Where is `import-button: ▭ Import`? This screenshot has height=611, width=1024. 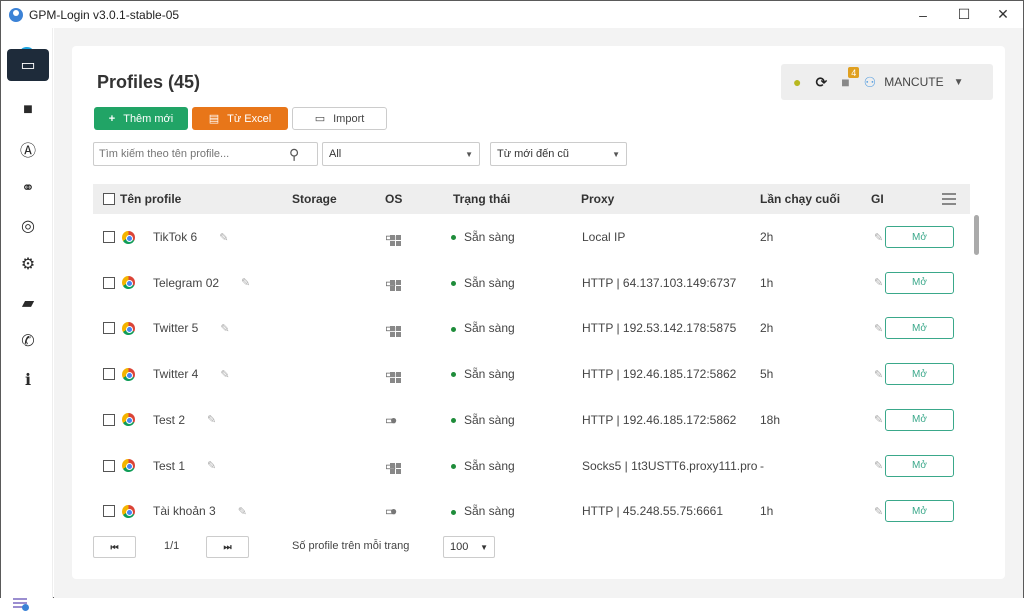
import-button: ▭ Import is located at coordinates (339, 118).